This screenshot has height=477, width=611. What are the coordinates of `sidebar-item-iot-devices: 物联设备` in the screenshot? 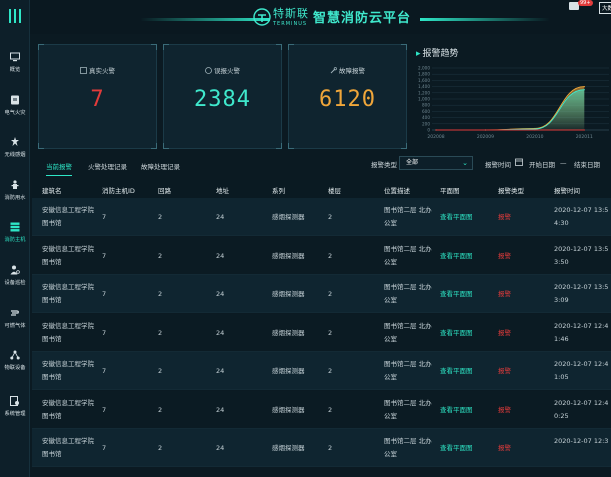 It's located at (15, 370).